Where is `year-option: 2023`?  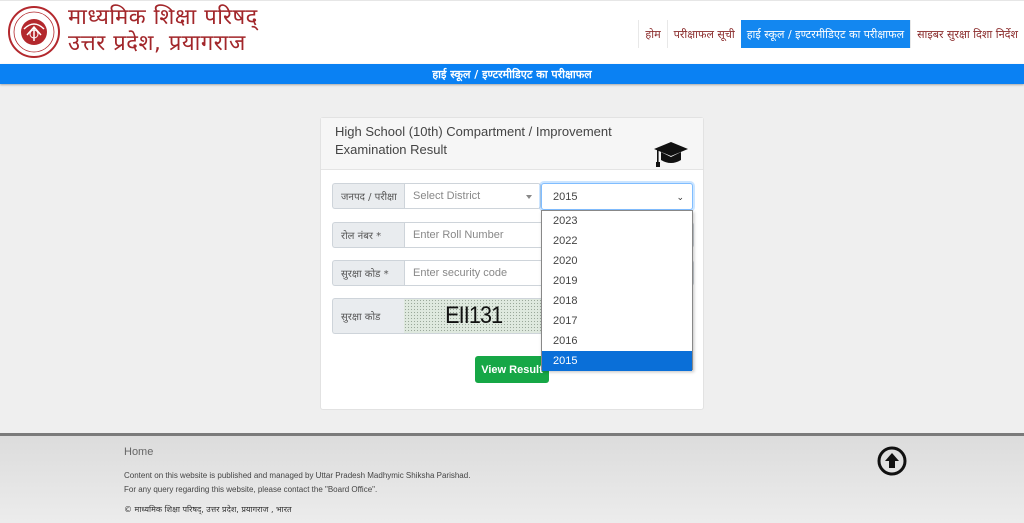
year-option: 2023 is located at coordinates (617, 221).